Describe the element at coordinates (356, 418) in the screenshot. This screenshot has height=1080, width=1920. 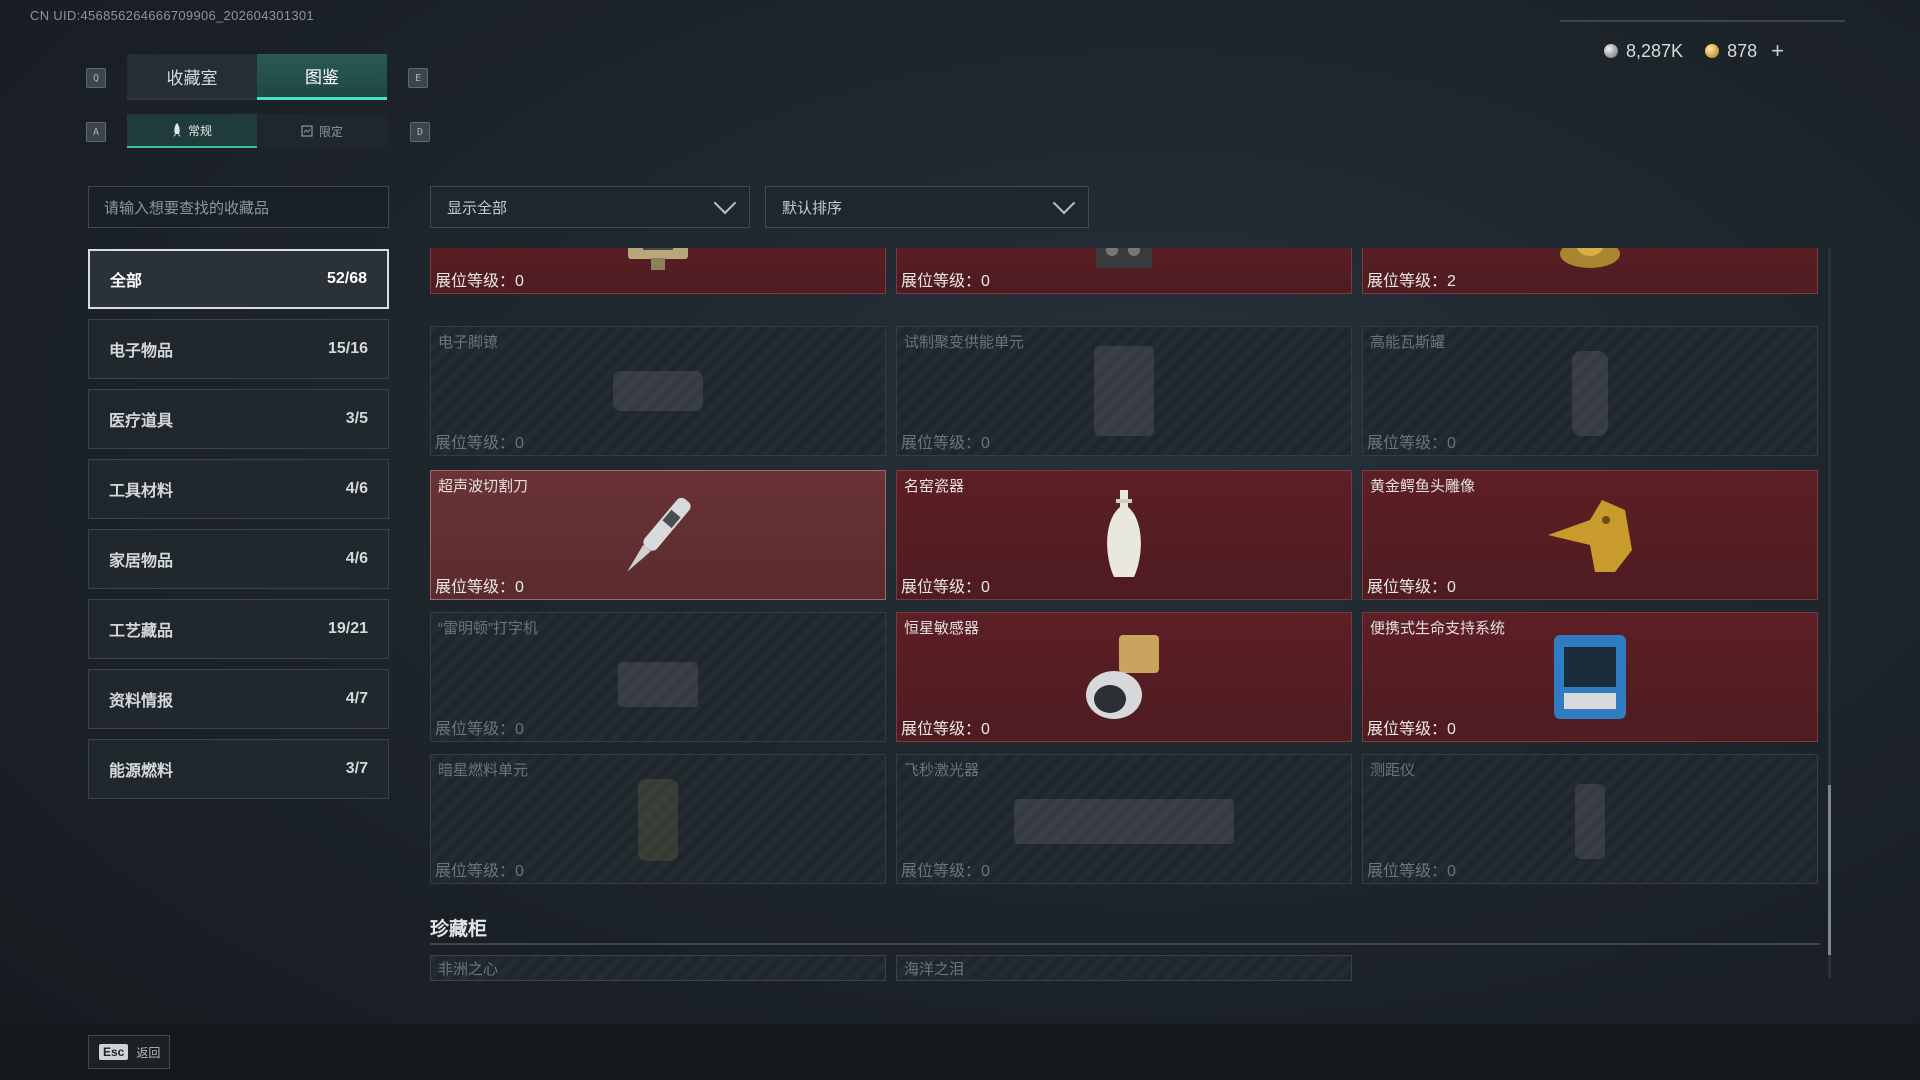
I see `category-count: 3/5` at that location.